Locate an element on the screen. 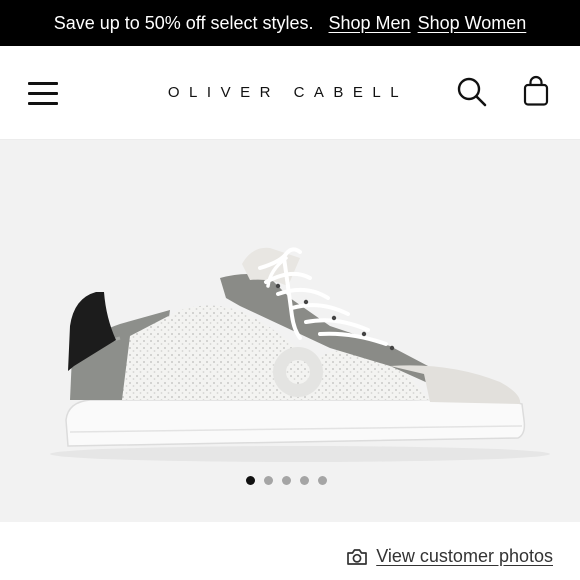  search-icon is located at coordinates (472, 92).